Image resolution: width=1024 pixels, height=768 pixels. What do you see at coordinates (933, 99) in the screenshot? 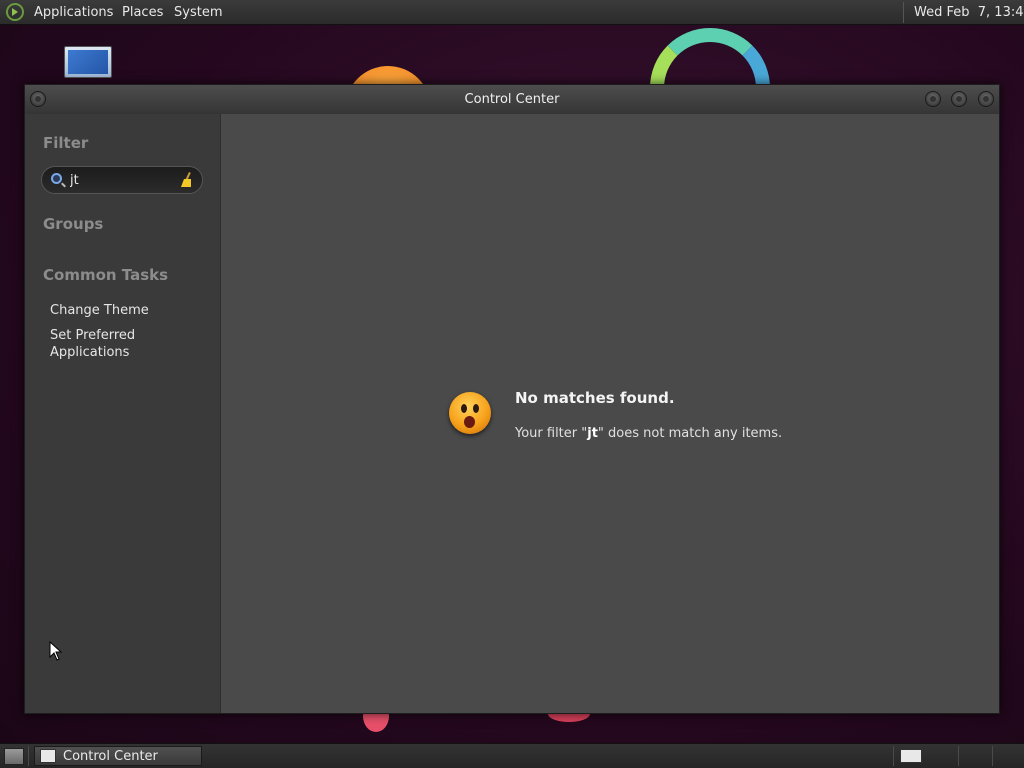
I see `minimize-button` at bounding box center [933, 99].